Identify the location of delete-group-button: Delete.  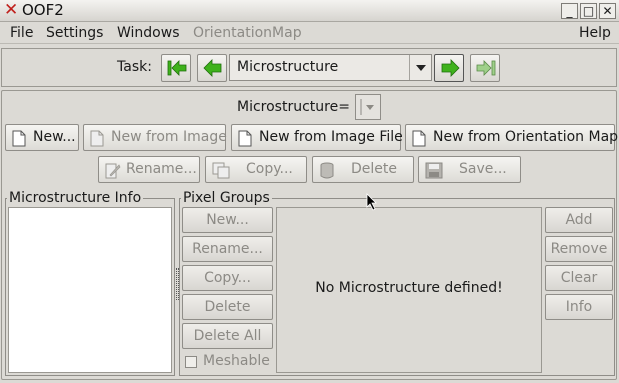
(227, 307).